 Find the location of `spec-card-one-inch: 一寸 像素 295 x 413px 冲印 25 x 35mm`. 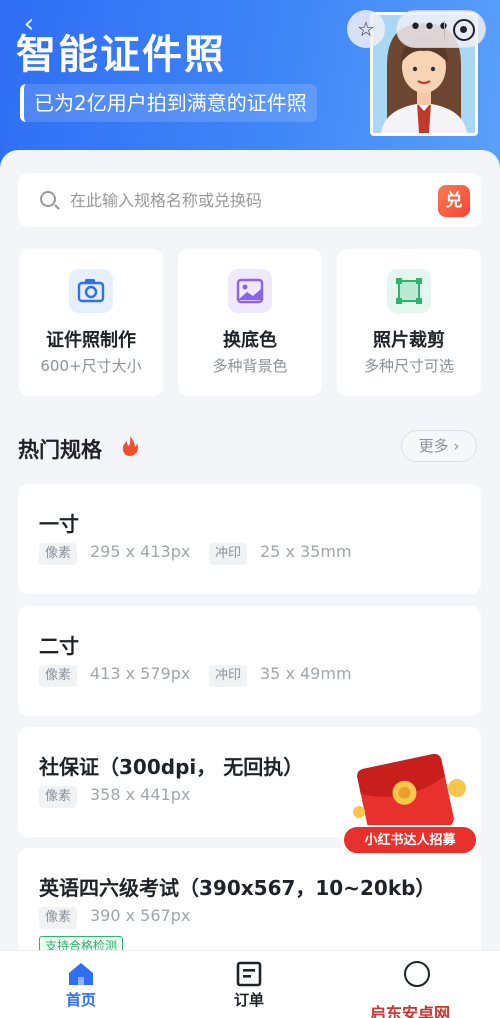

spec-card-one-inch: 一寸 像素 295 x 413px 冲印 25 x 35mm is located at coordinates (249, 539).